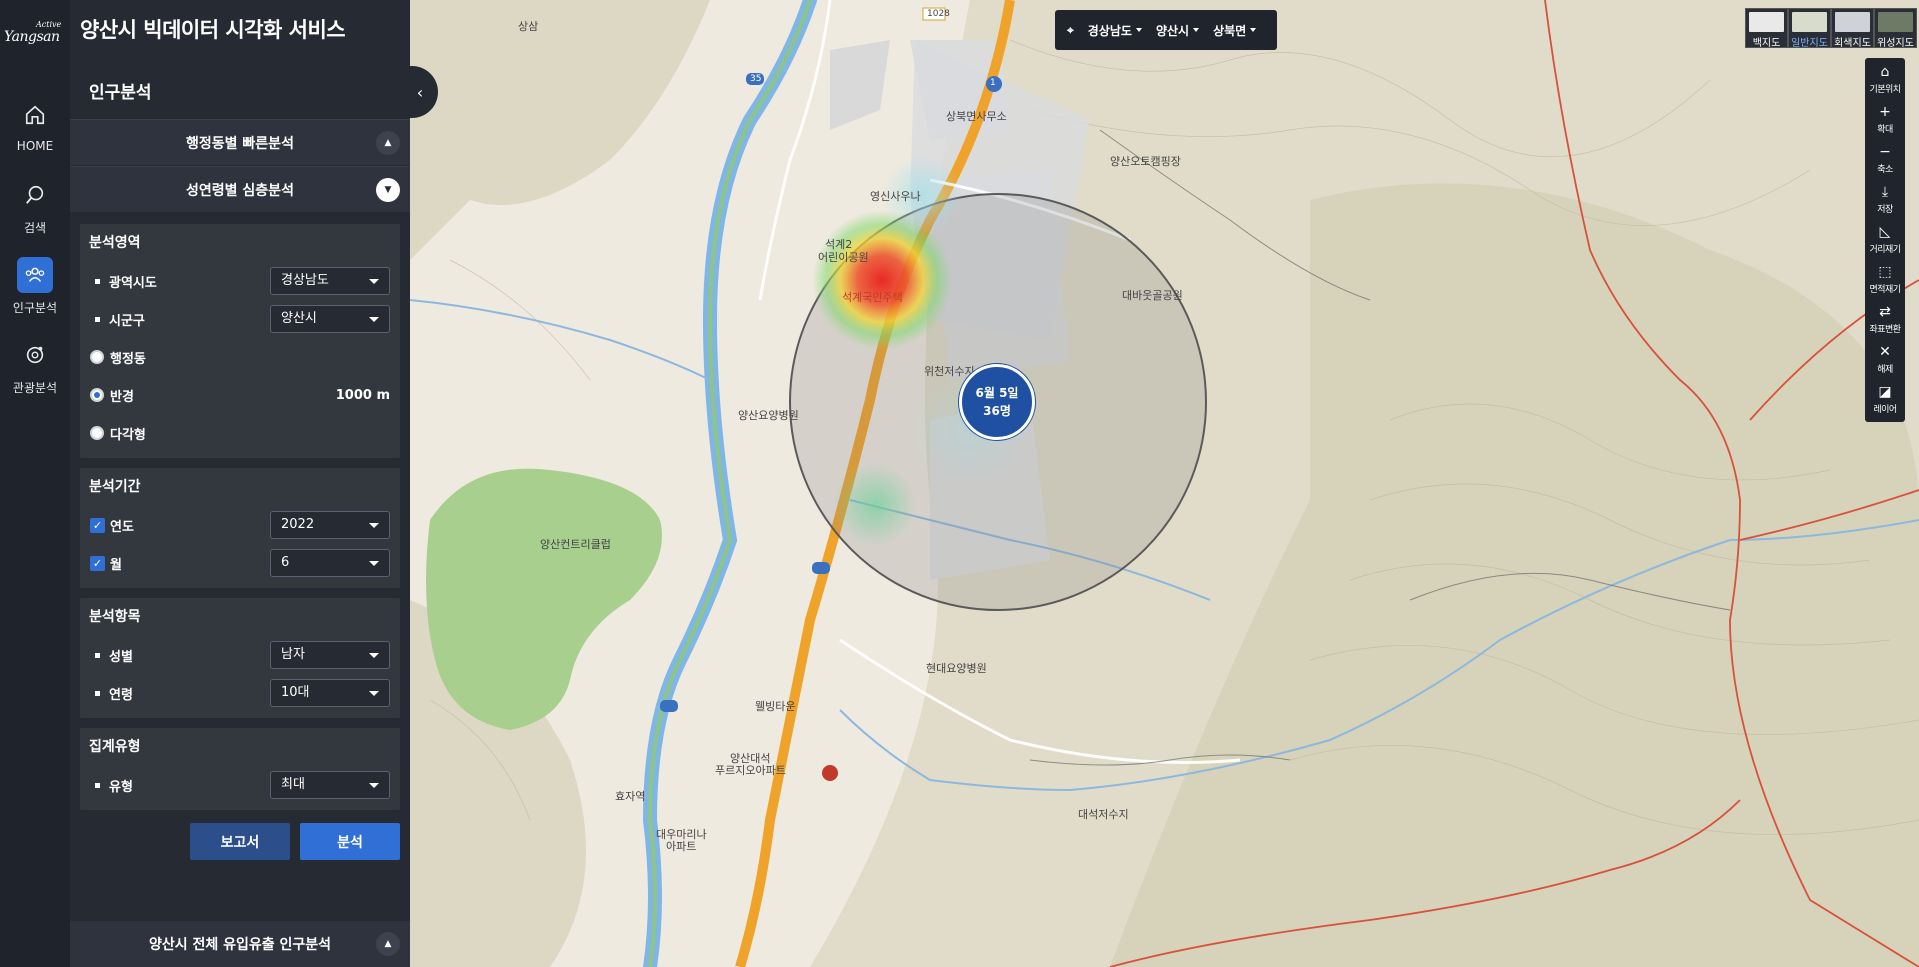  What do you see at coordinates (1145, 161) in the screenshot?
I see `map-label: 양산오토캠핑장` at bounding box center [1145, 161].